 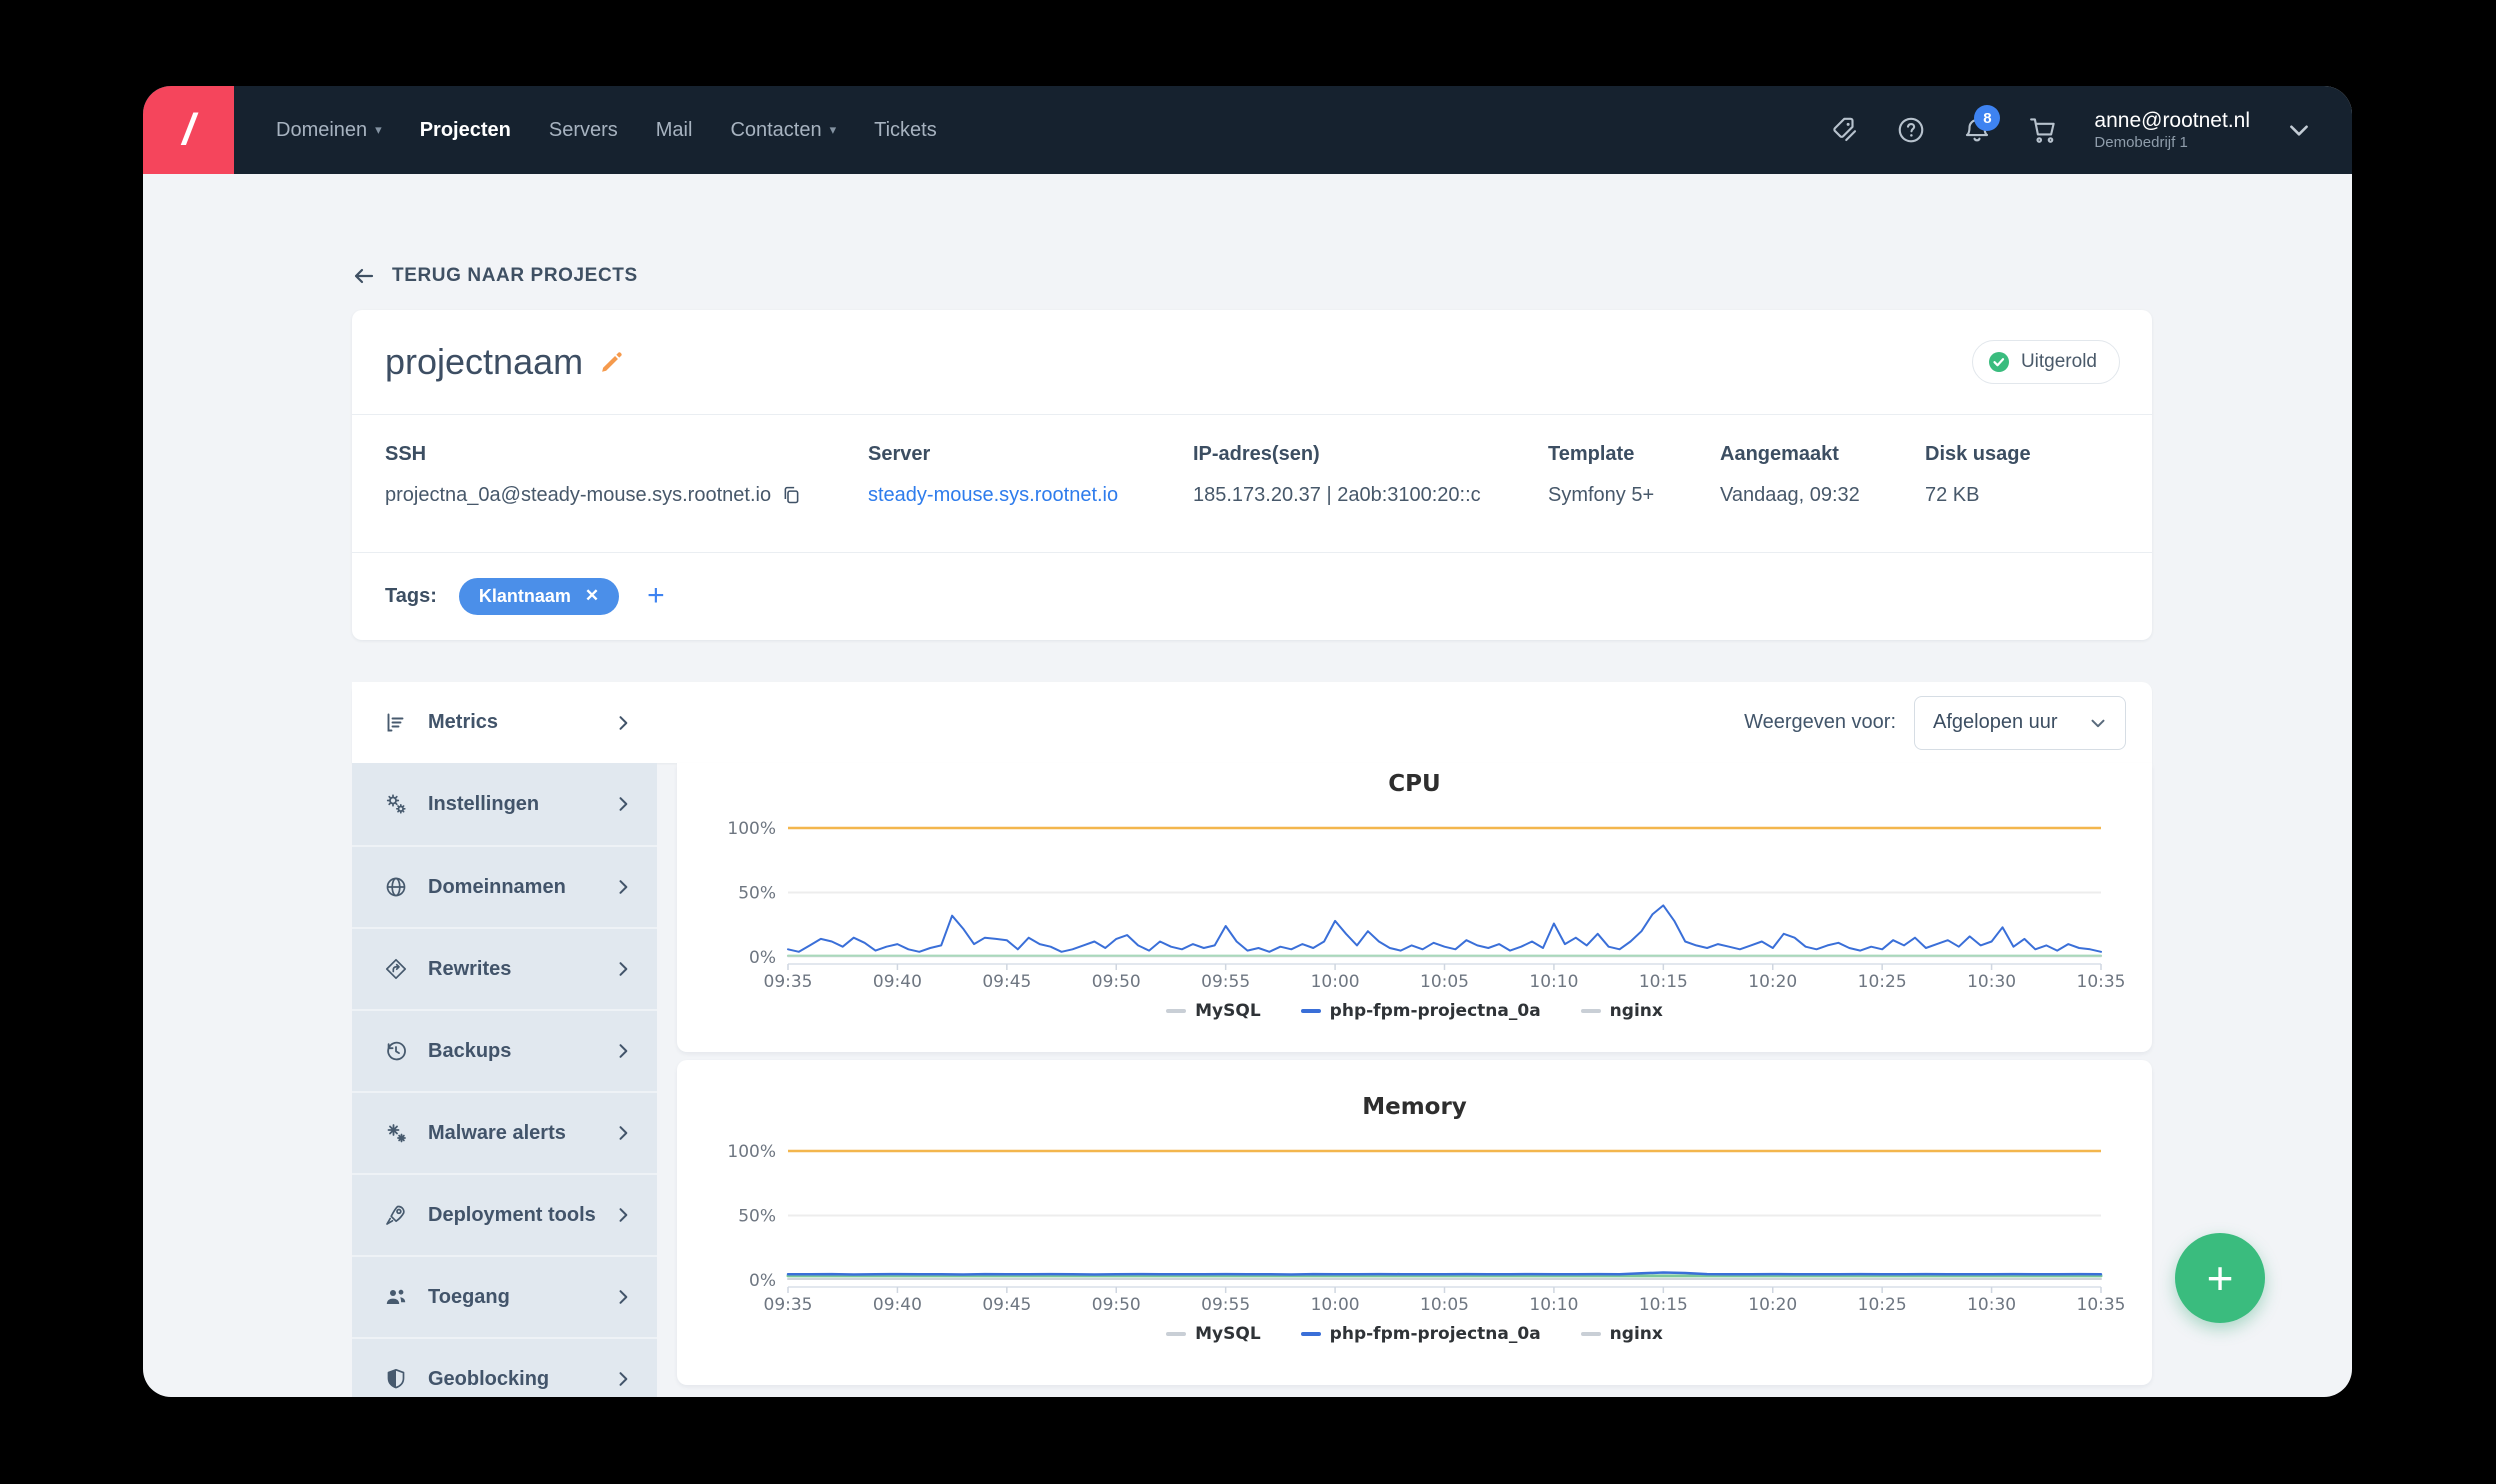 What do you see at coordinates (484, 803) in the screenshot?
I see `sidebar-item-label: Instellingen` at bounding box center [484, 803].